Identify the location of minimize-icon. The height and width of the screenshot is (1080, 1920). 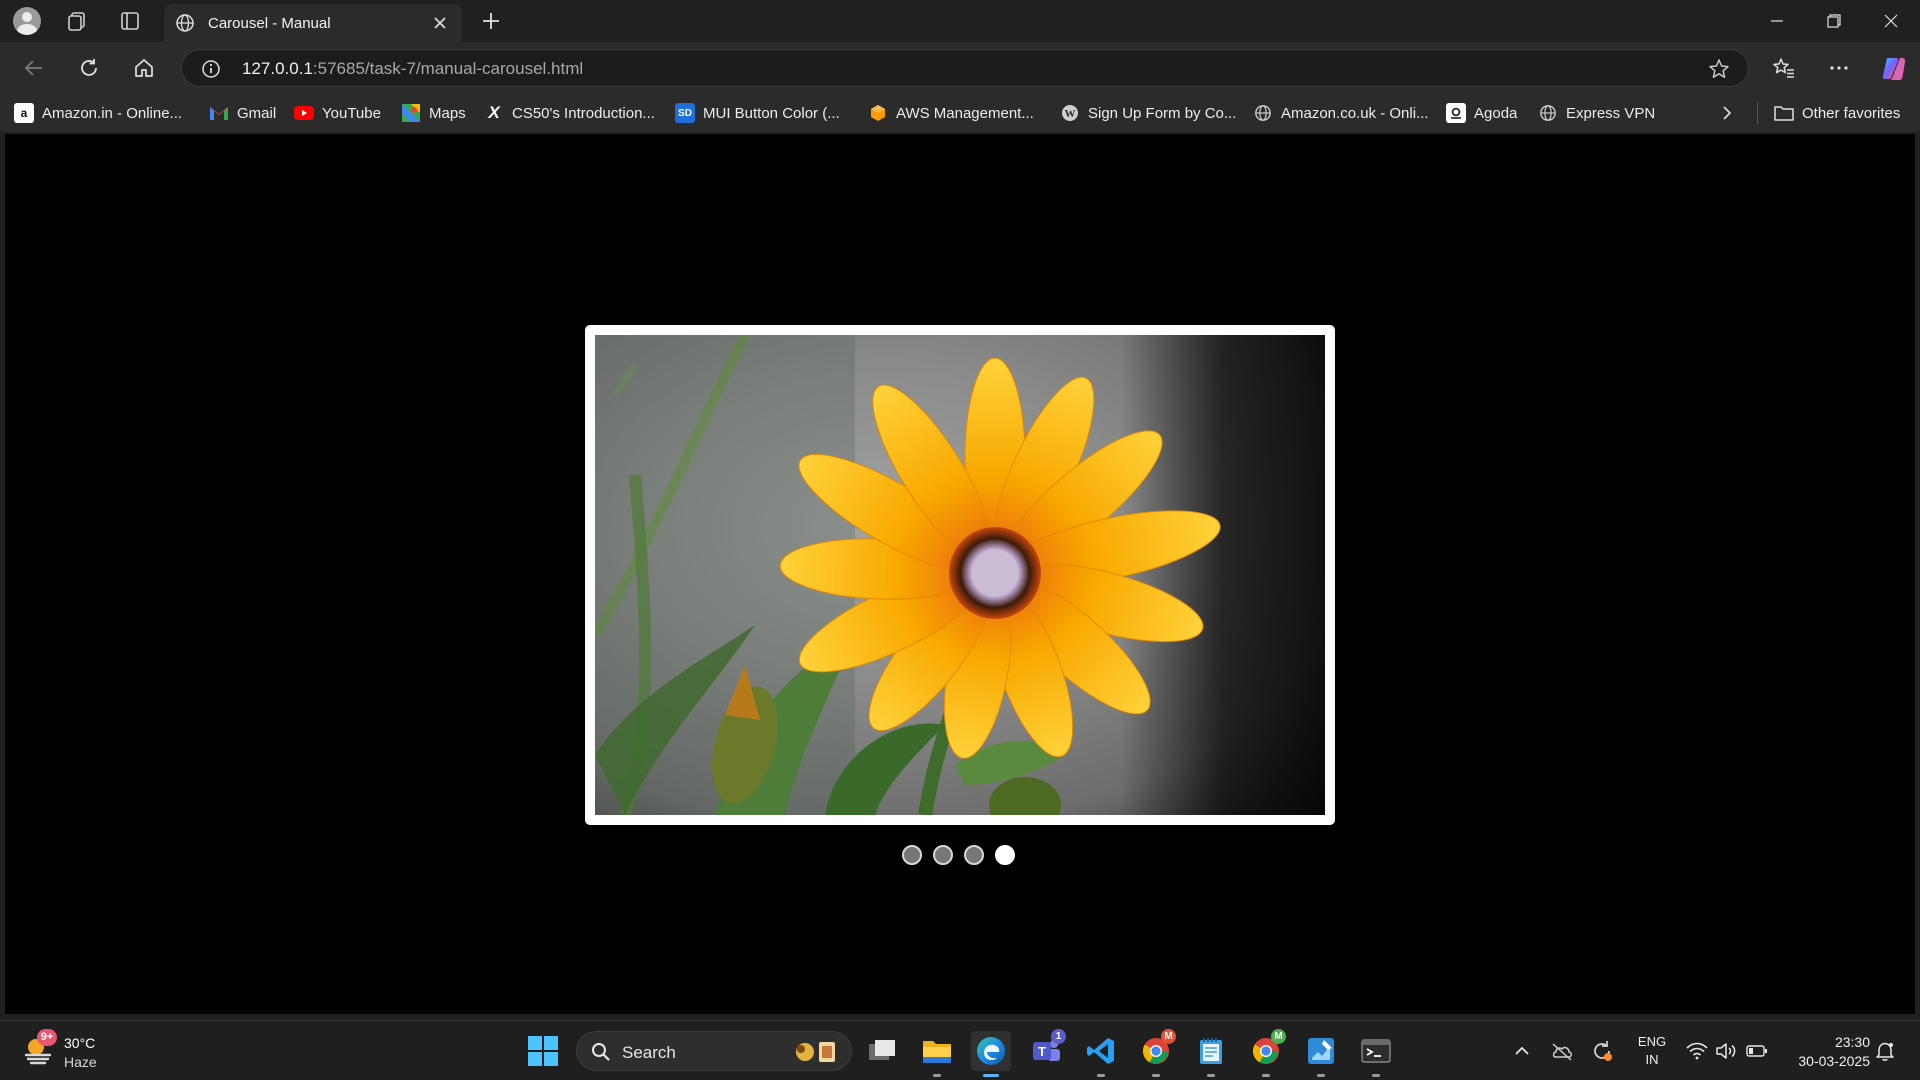
(1777, 21).